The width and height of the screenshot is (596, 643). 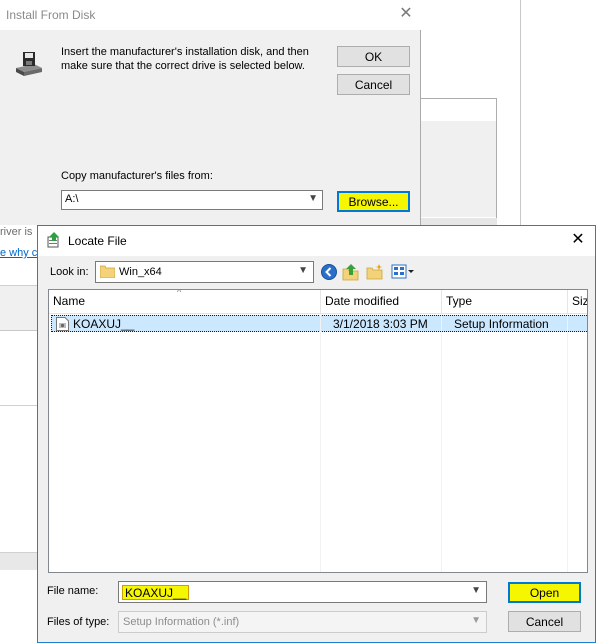 I want to click on source-path-combobox: A:\ ▼, so click(x=192, y=200).